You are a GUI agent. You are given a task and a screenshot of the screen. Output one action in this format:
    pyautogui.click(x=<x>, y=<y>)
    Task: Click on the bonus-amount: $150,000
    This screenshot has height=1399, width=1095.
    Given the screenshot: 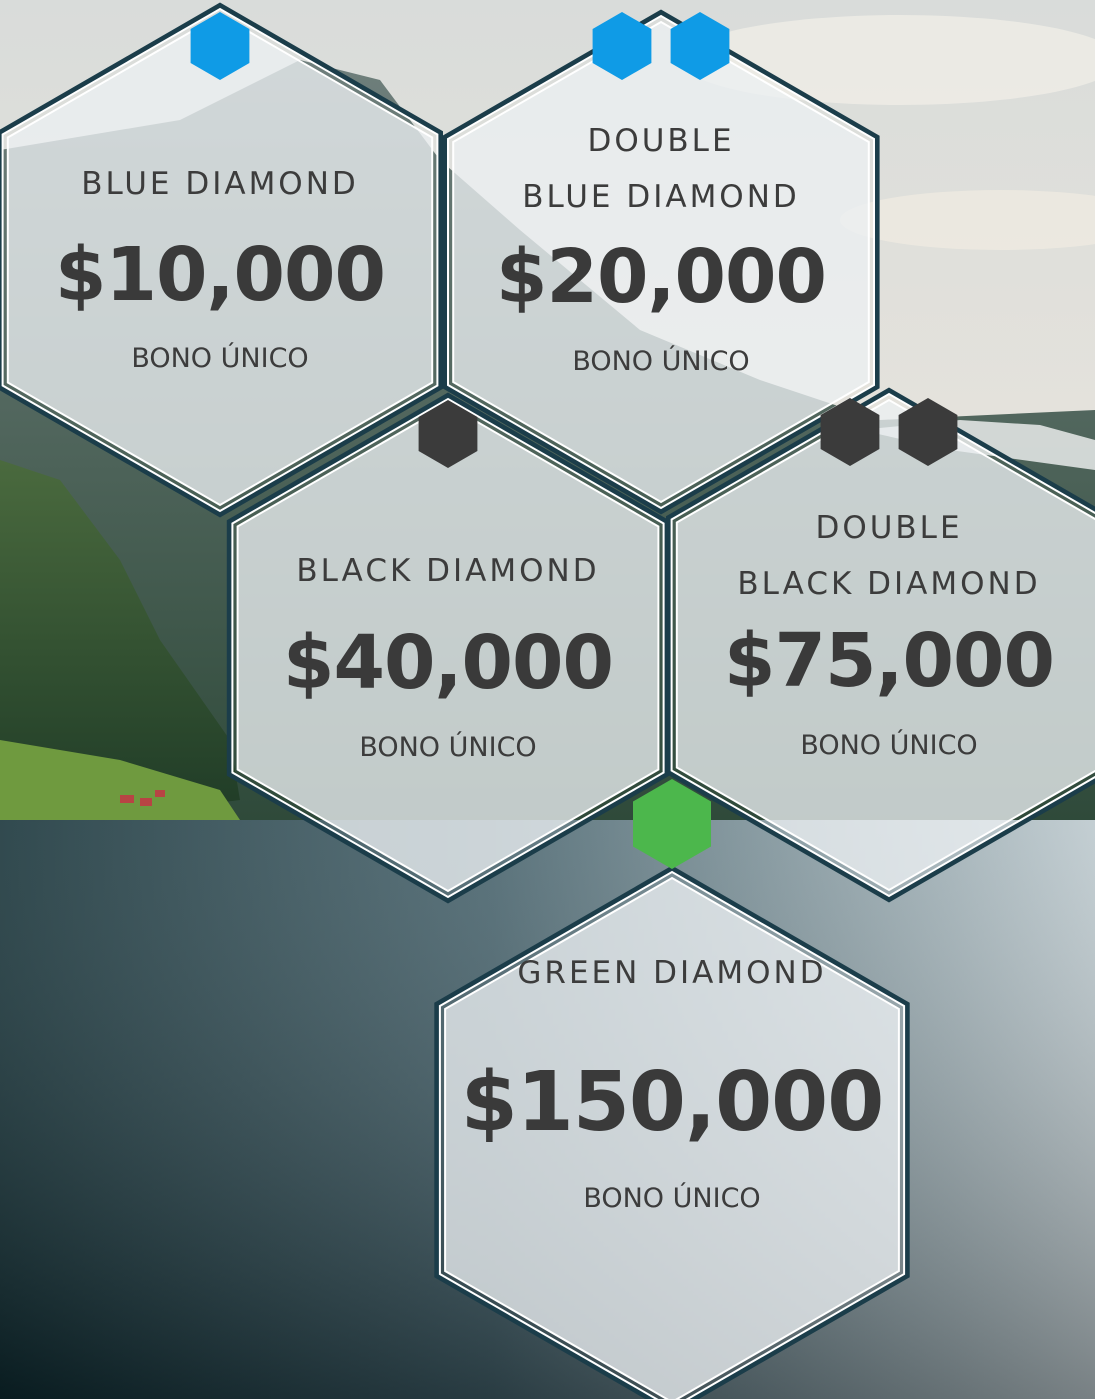 What is the action you would take?
    pyautogui.click(x=672, y=1102)
    